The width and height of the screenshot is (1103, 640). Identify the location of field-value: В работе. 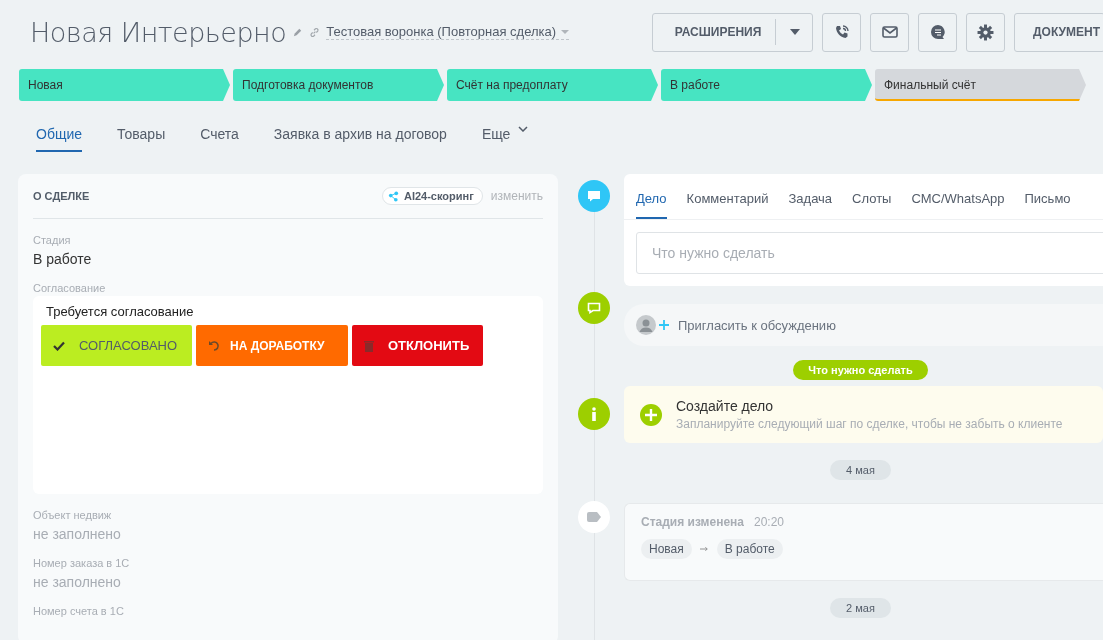
(63, 259).